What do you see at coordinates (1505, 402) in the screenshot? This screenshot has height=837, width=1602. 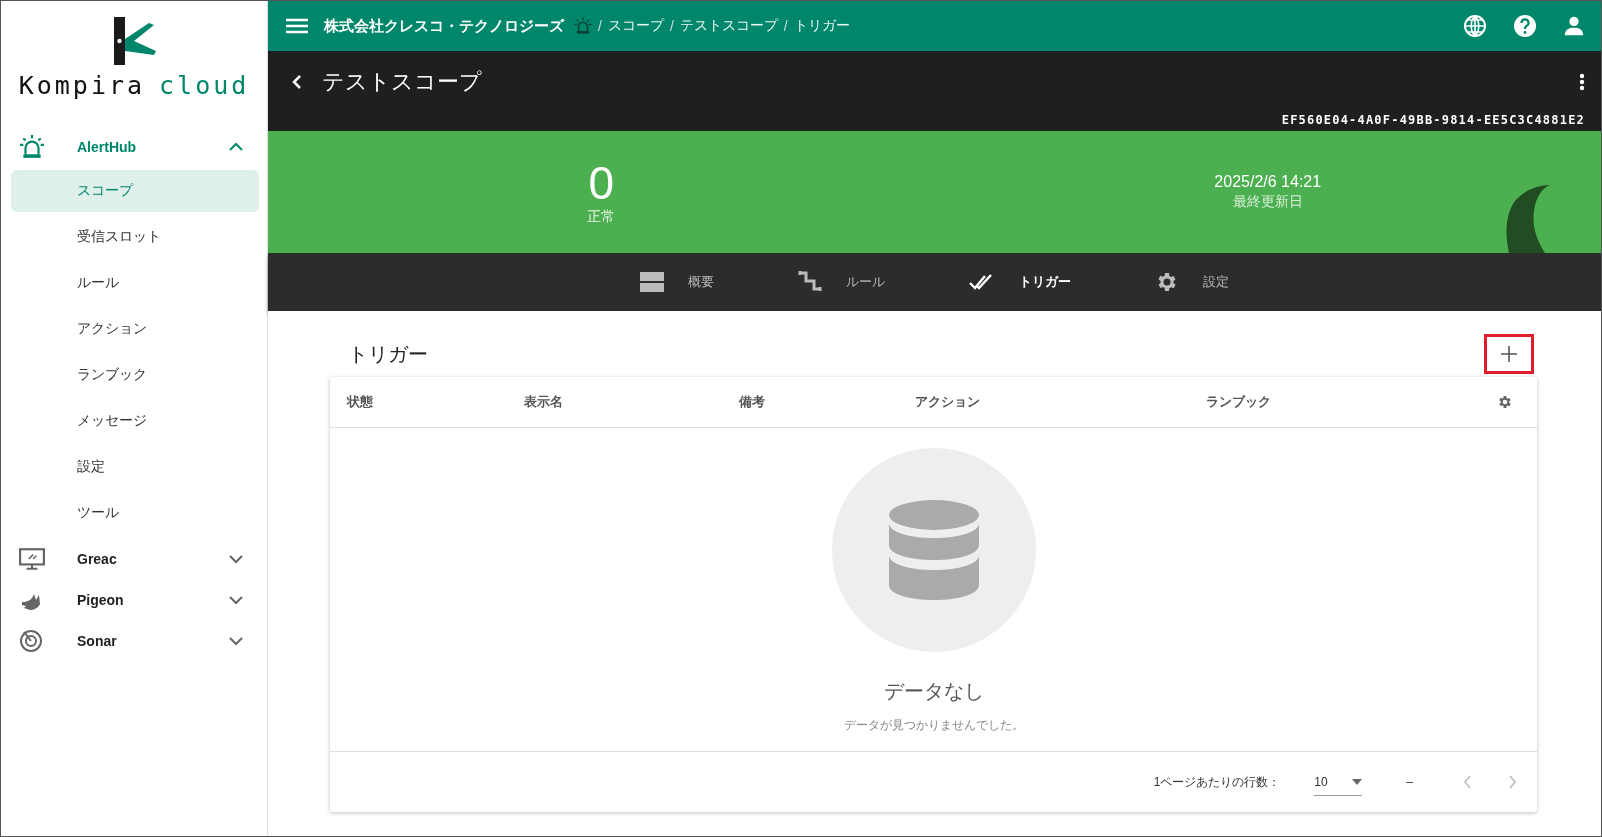 I see `settings-icon` at bounding box center [1505, 402].